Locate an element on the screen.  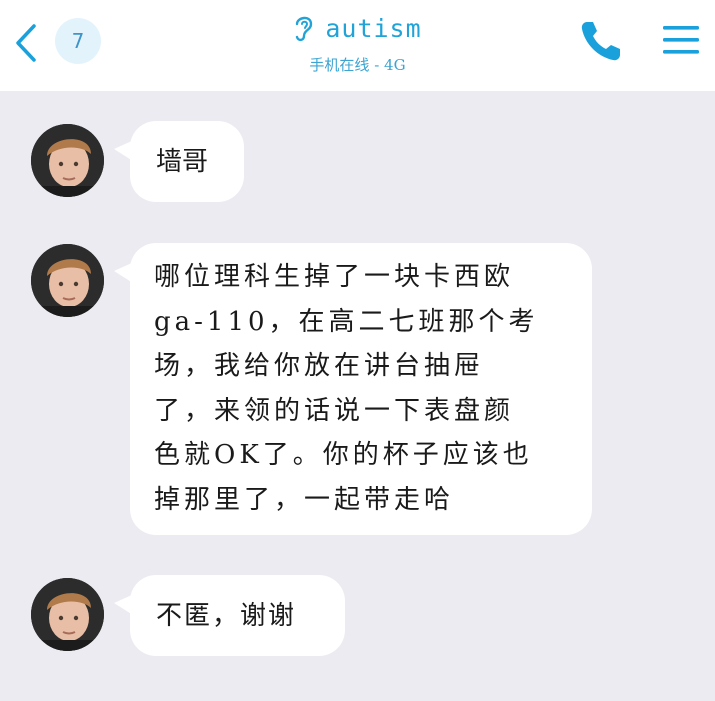
contact-name: autism is located at coordinates (373, 28).